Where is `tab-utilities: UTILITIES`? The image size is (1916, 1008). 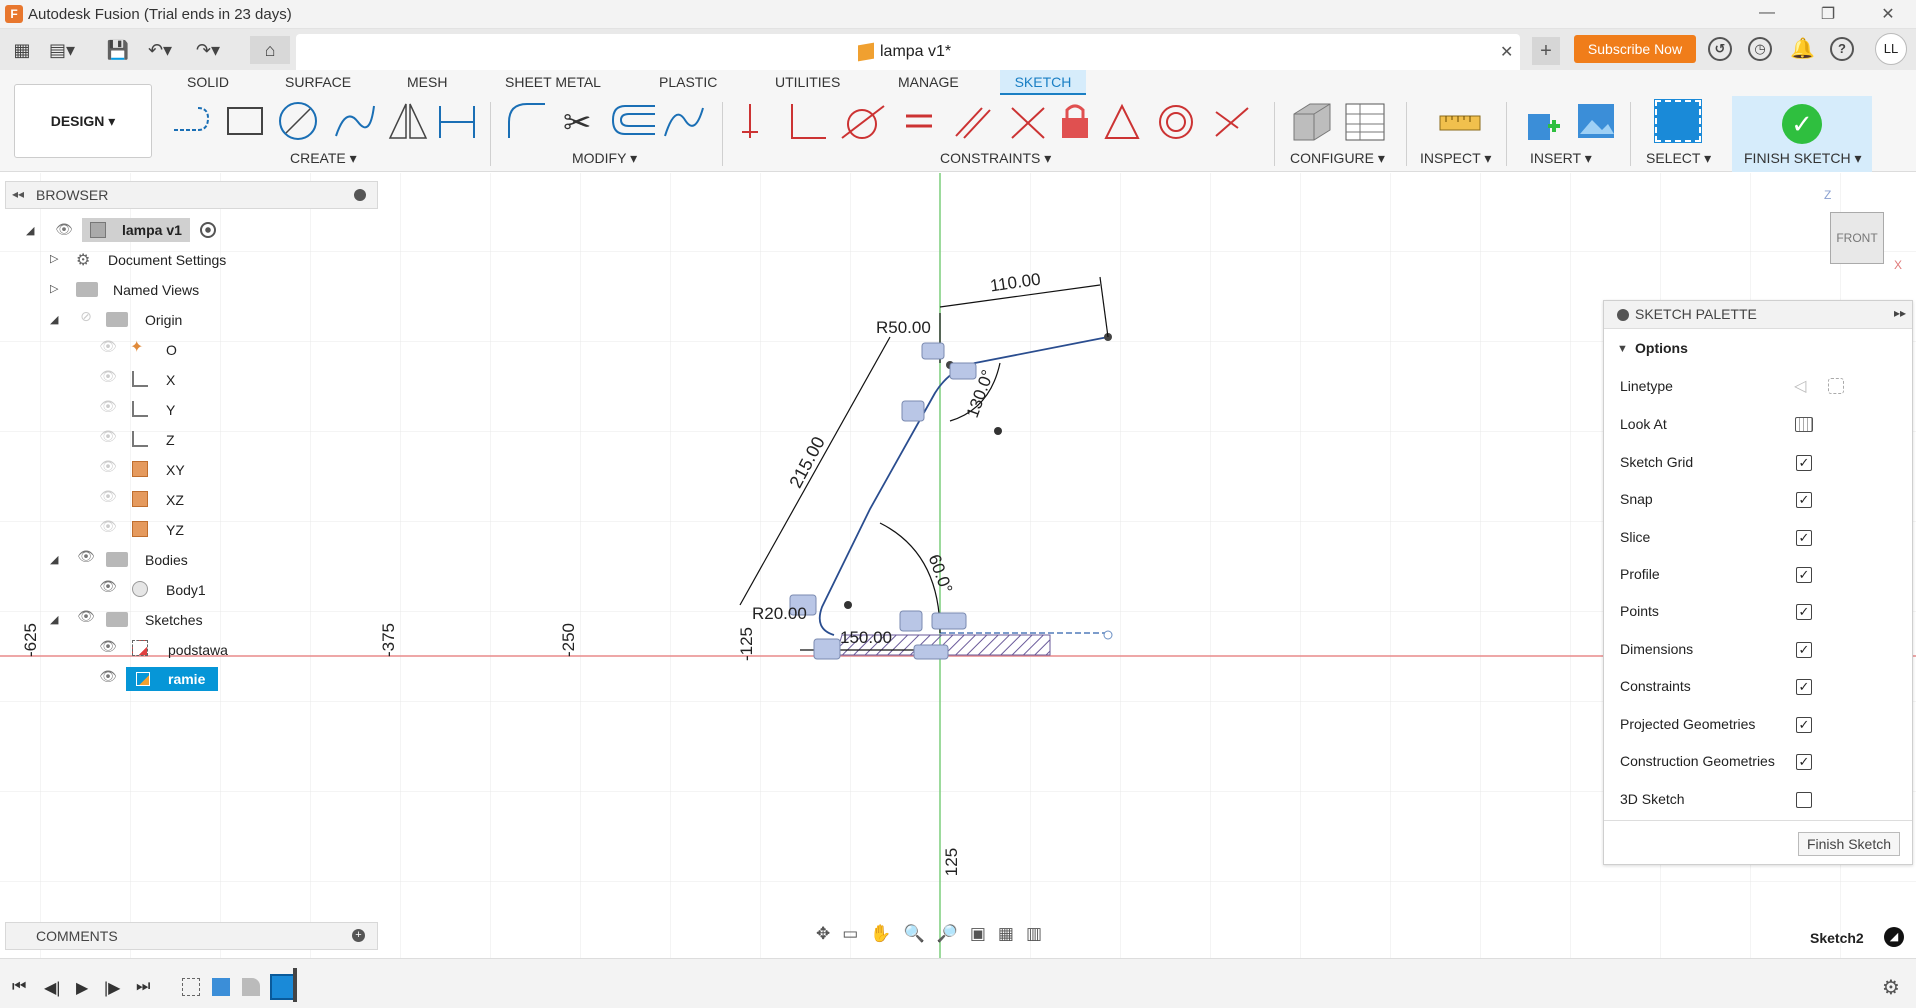
tab-utilities: UTILITIES is located at coordinates (807, 82).